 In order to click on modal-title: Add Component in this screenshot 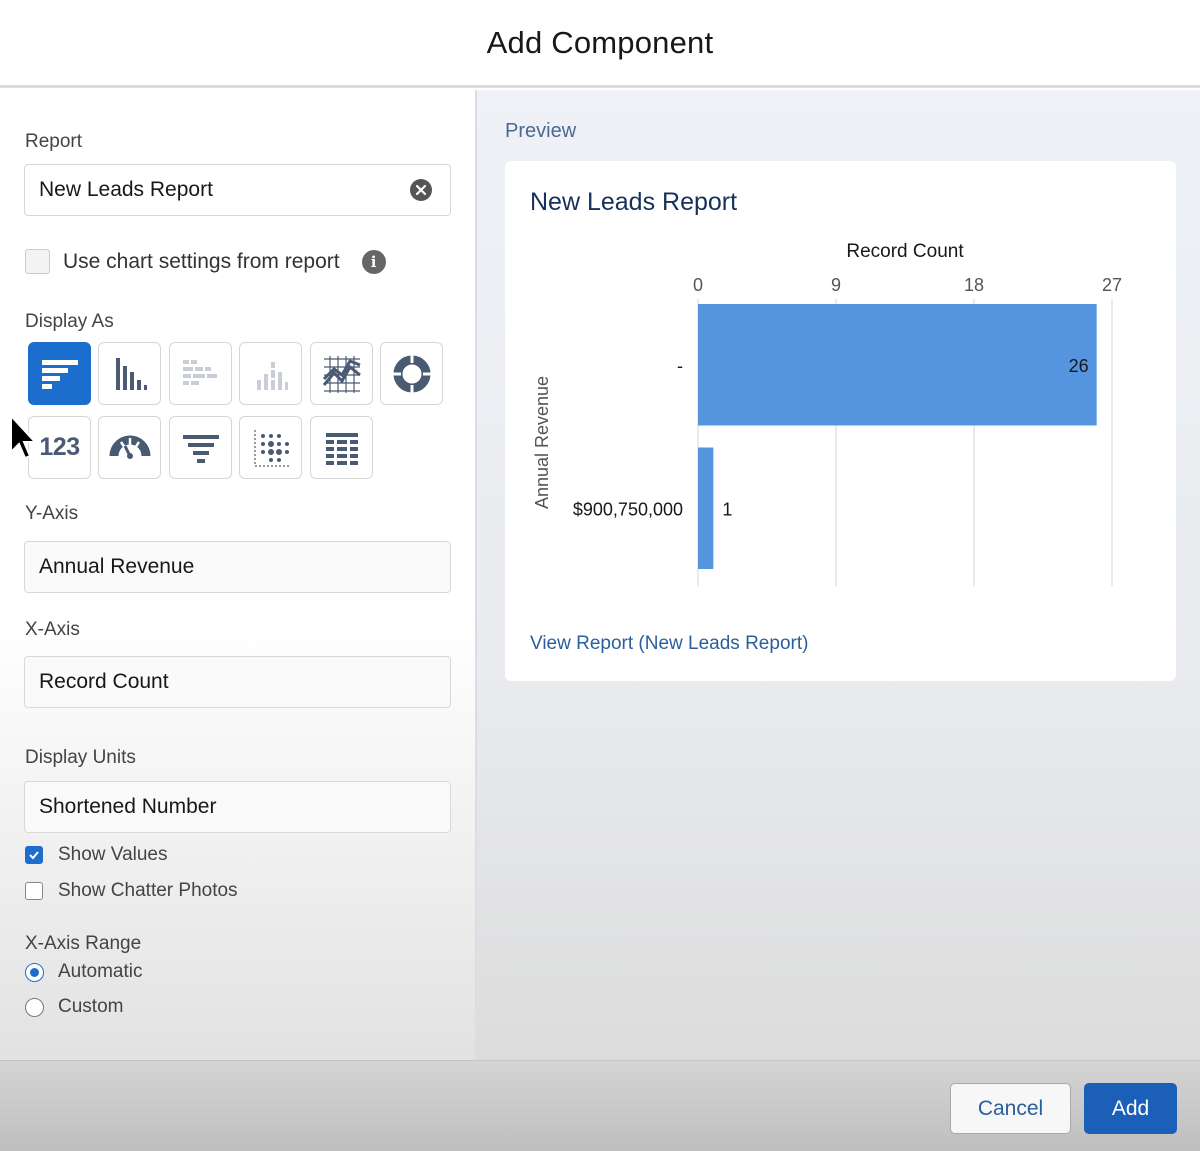, I will do `click(600, 42)`.